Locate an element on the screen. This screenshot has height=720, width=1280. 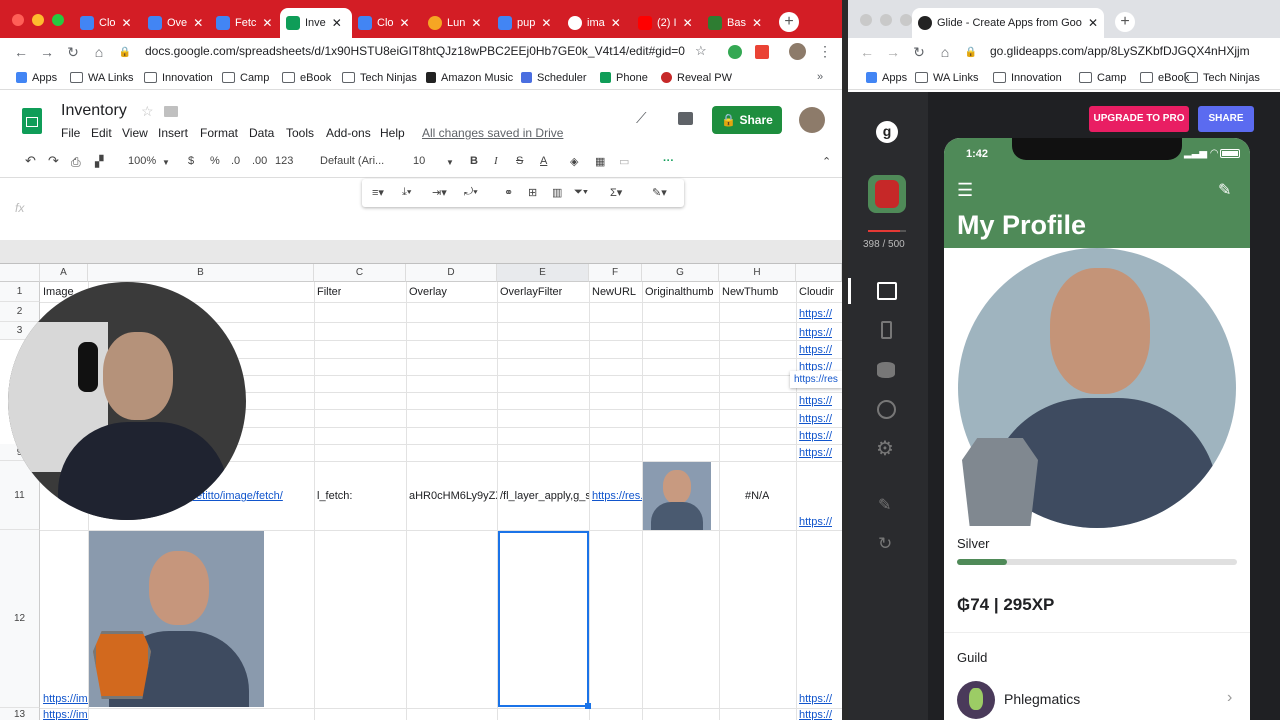
valign-icon: ⤓▾ is located at coordinates (406, 192).